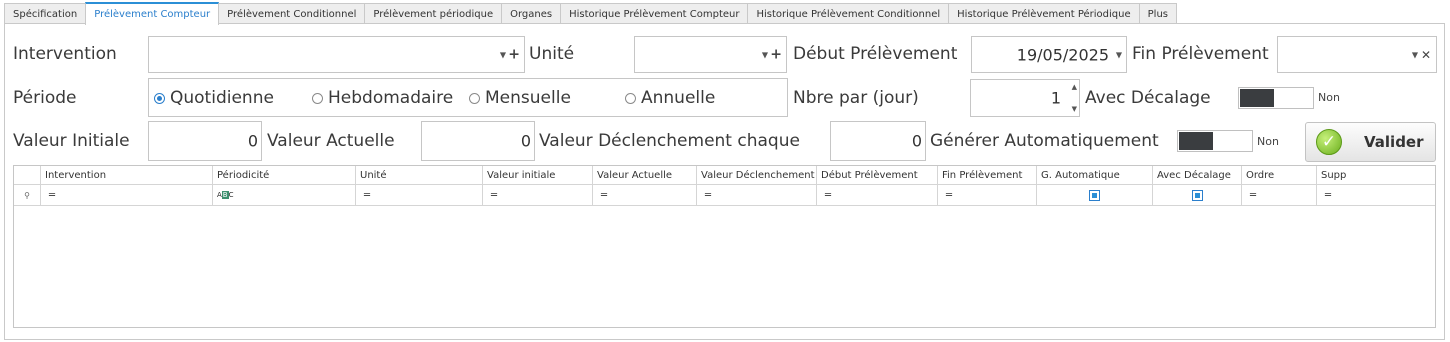 Image resolution: width=1450 pixels, height=342 pixels. I want to click on nbre-par-jour-spinner: 1 ▲ ▼, so click(1025, 98).